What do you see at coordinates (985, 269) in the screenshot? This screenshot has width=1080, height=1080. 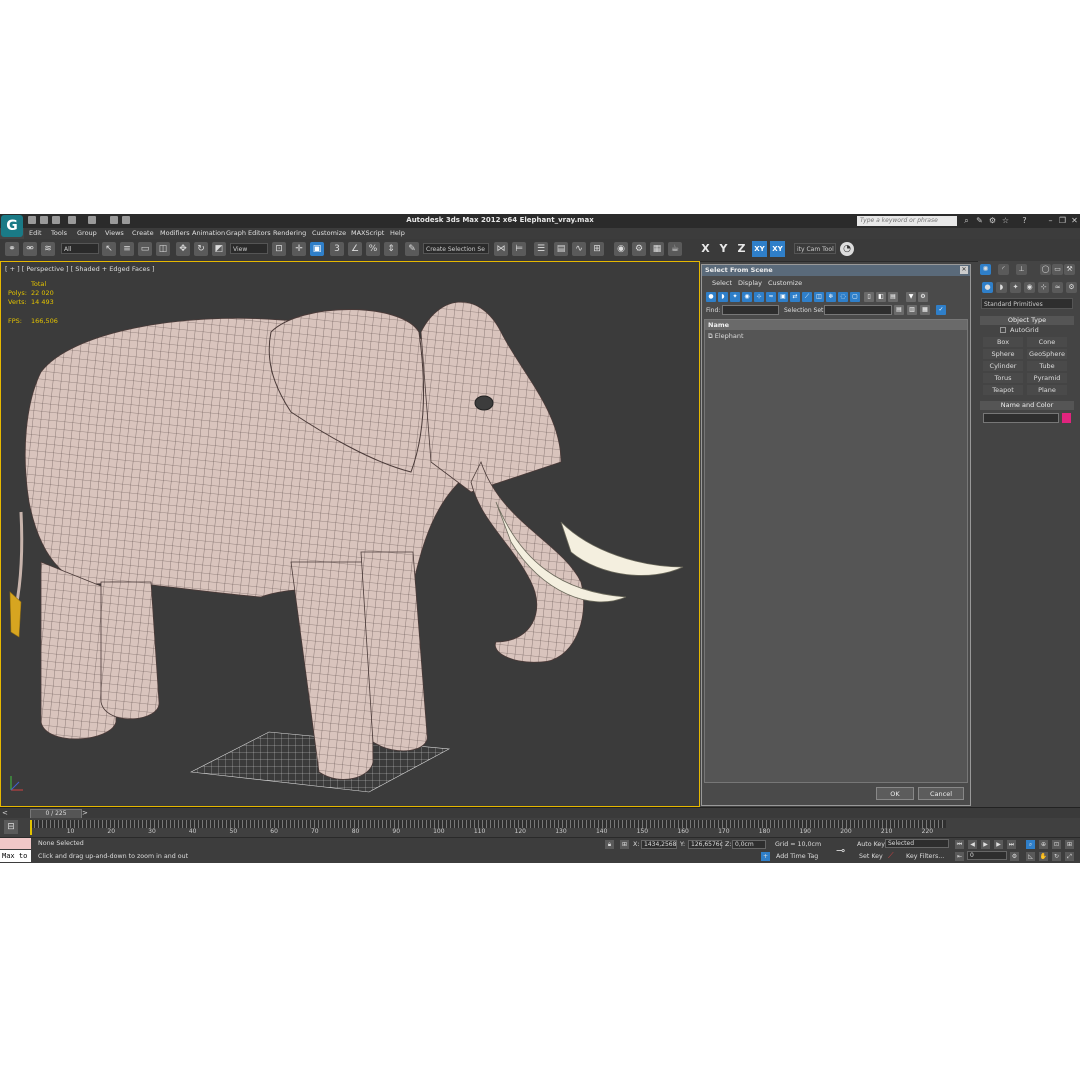 I see `create-tab-icon: ✺` at bounding box center [985, 269].